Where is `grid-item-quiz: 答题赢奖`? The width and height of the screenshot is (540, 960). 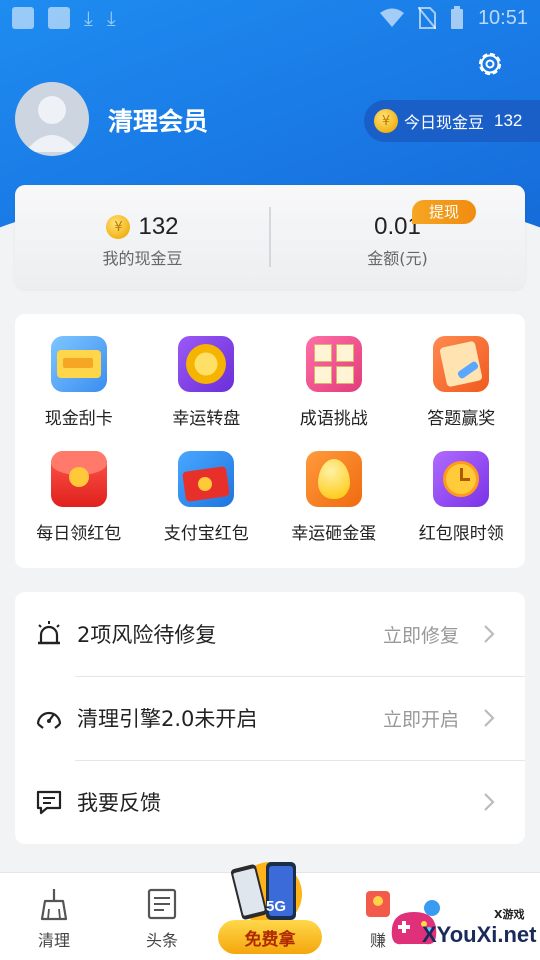
grid-item-quiz: 答题赢奖 is located at coordinates (462, 393).